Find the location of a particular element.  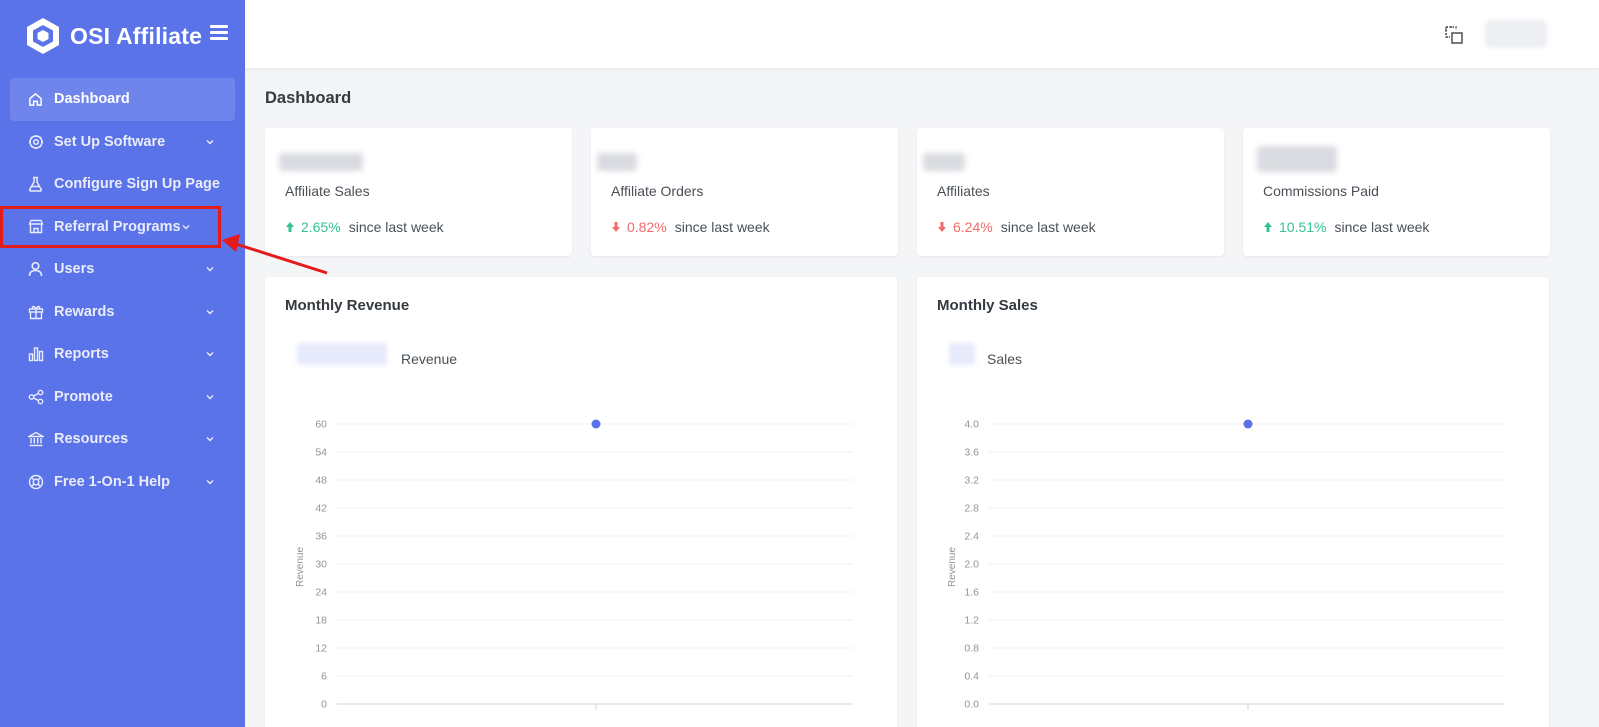

share-icon is located at coordinates (35, 396).